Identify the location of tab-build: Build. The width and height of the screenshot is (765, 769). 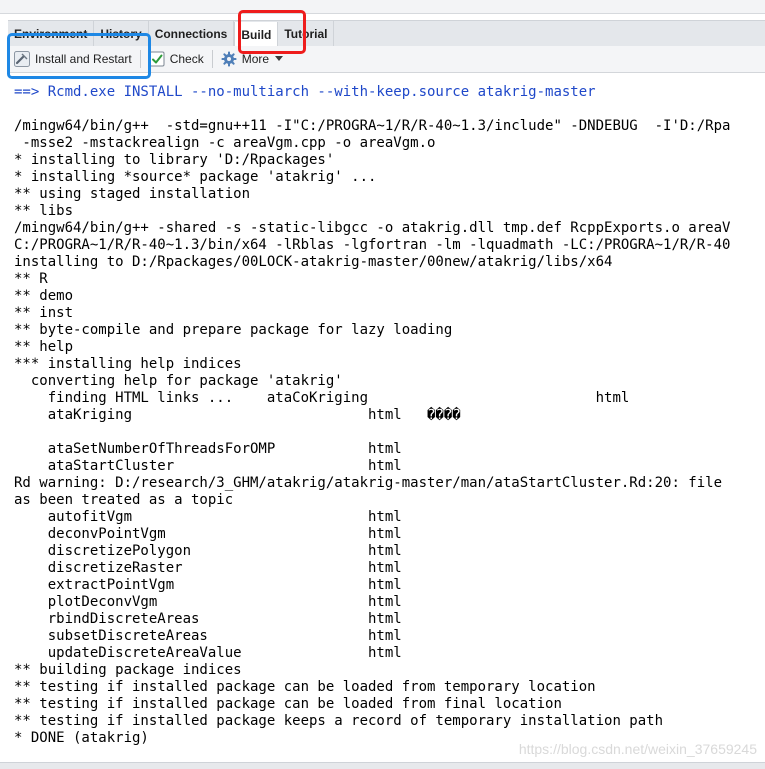
(256, 34).